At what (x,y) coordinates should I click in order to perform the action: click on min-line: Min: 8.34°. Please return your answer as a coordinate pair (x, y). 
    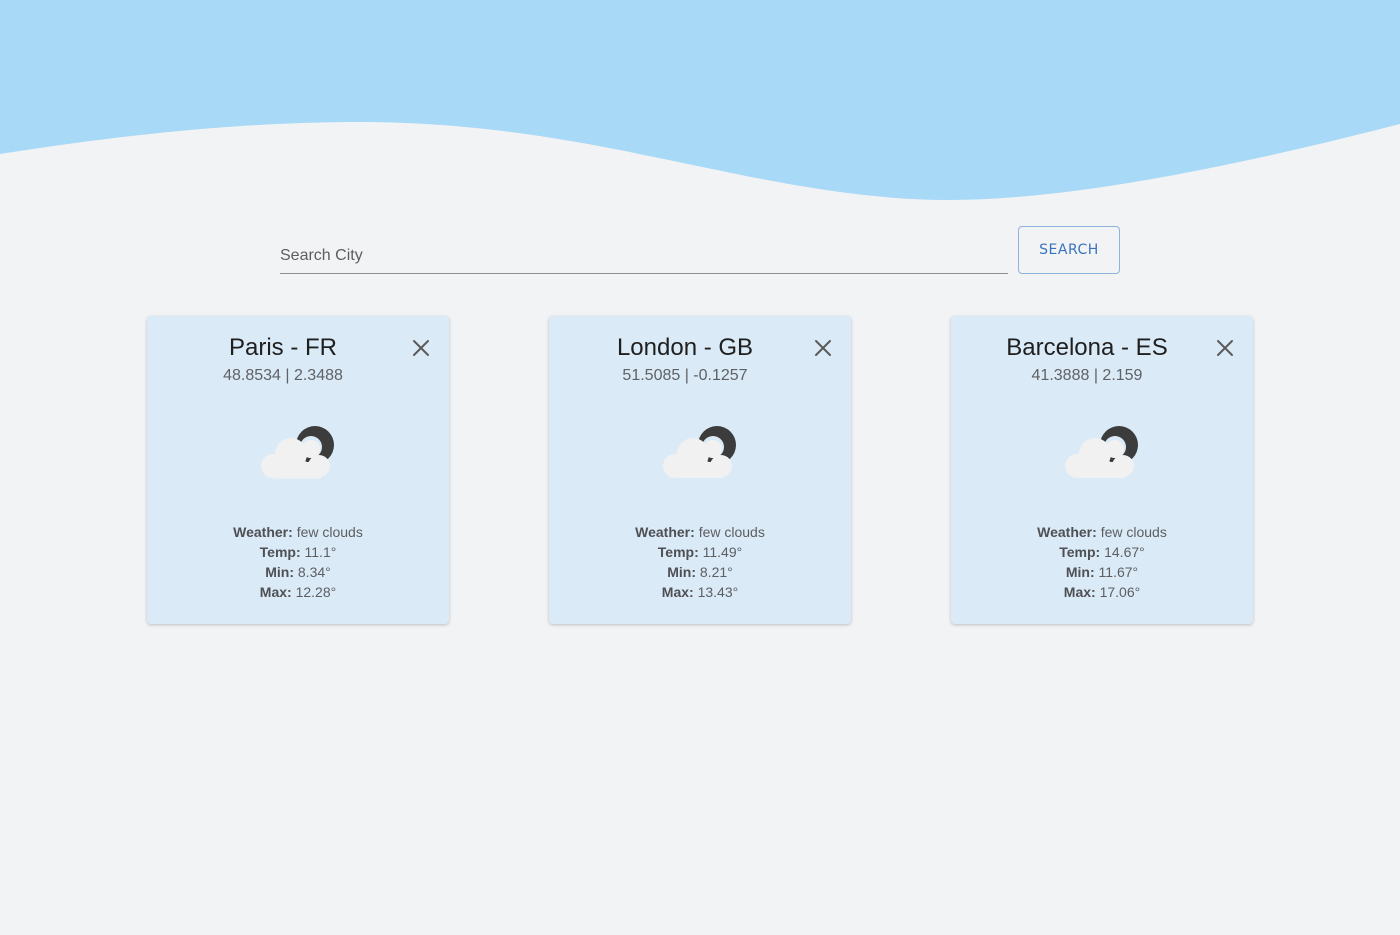
    Looking at the image, I should click on (298, 572).